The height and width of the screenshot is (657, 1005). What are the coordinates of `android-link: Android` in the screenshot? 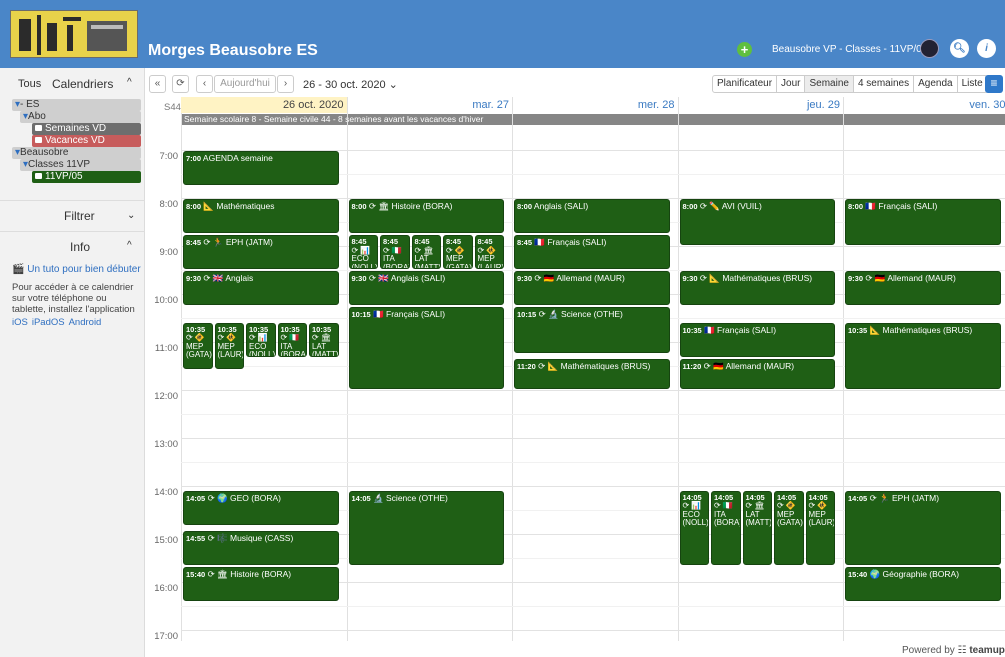 It's located at (85, 322).